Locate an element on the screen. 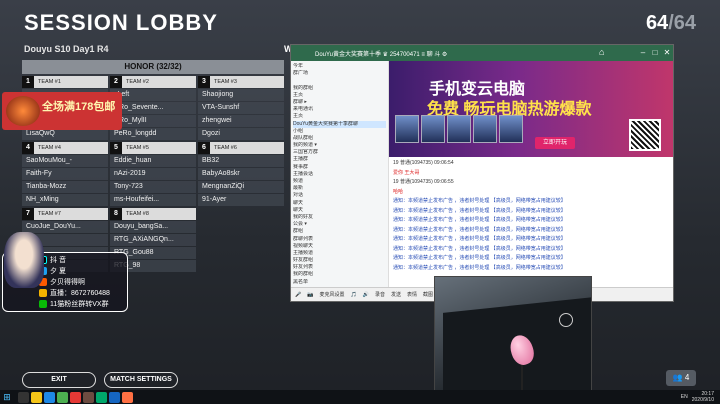 The height and width of the screenshot is (404, 720). channel-item: 好友列表 is located at coordinates (339, 267).